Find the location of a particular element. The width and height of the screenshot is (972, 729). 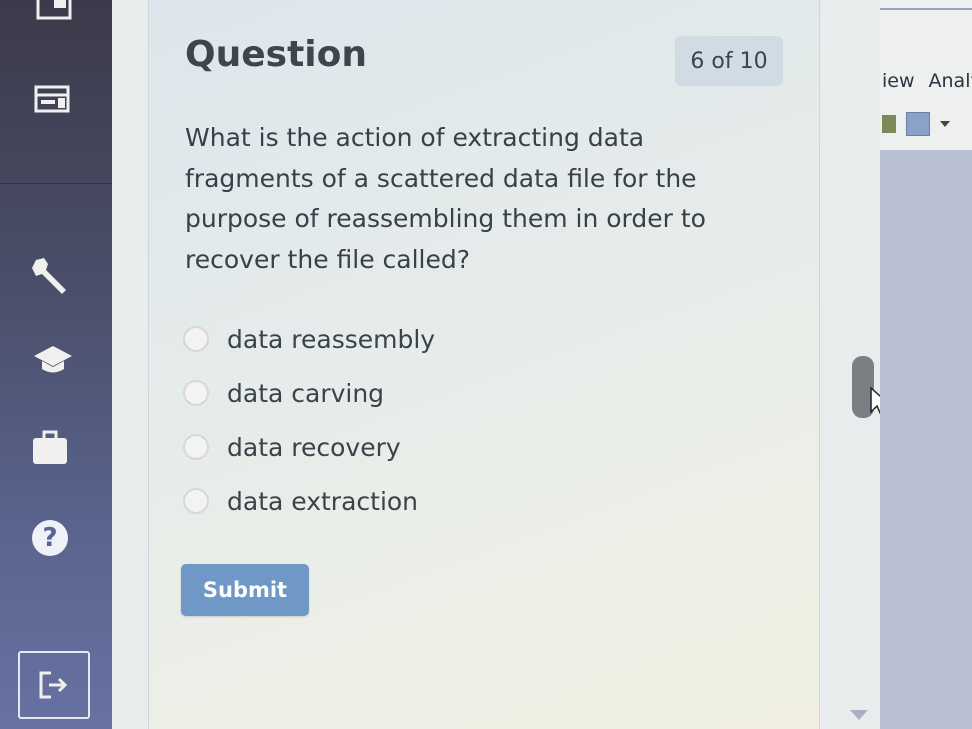

logout-icon is located at coordinates (53, 685).